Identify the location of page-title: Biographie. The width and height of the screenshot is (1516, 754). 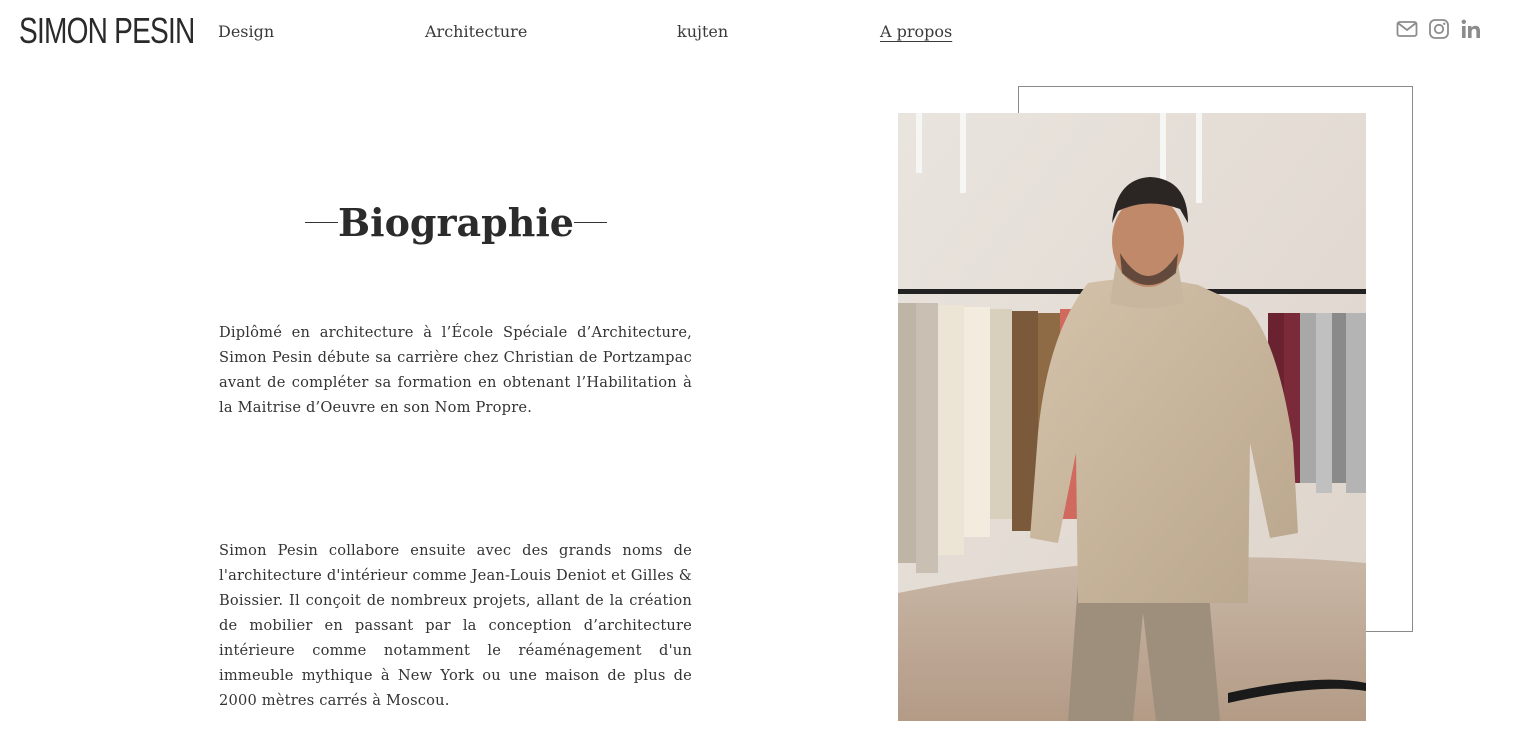
(456, 222).